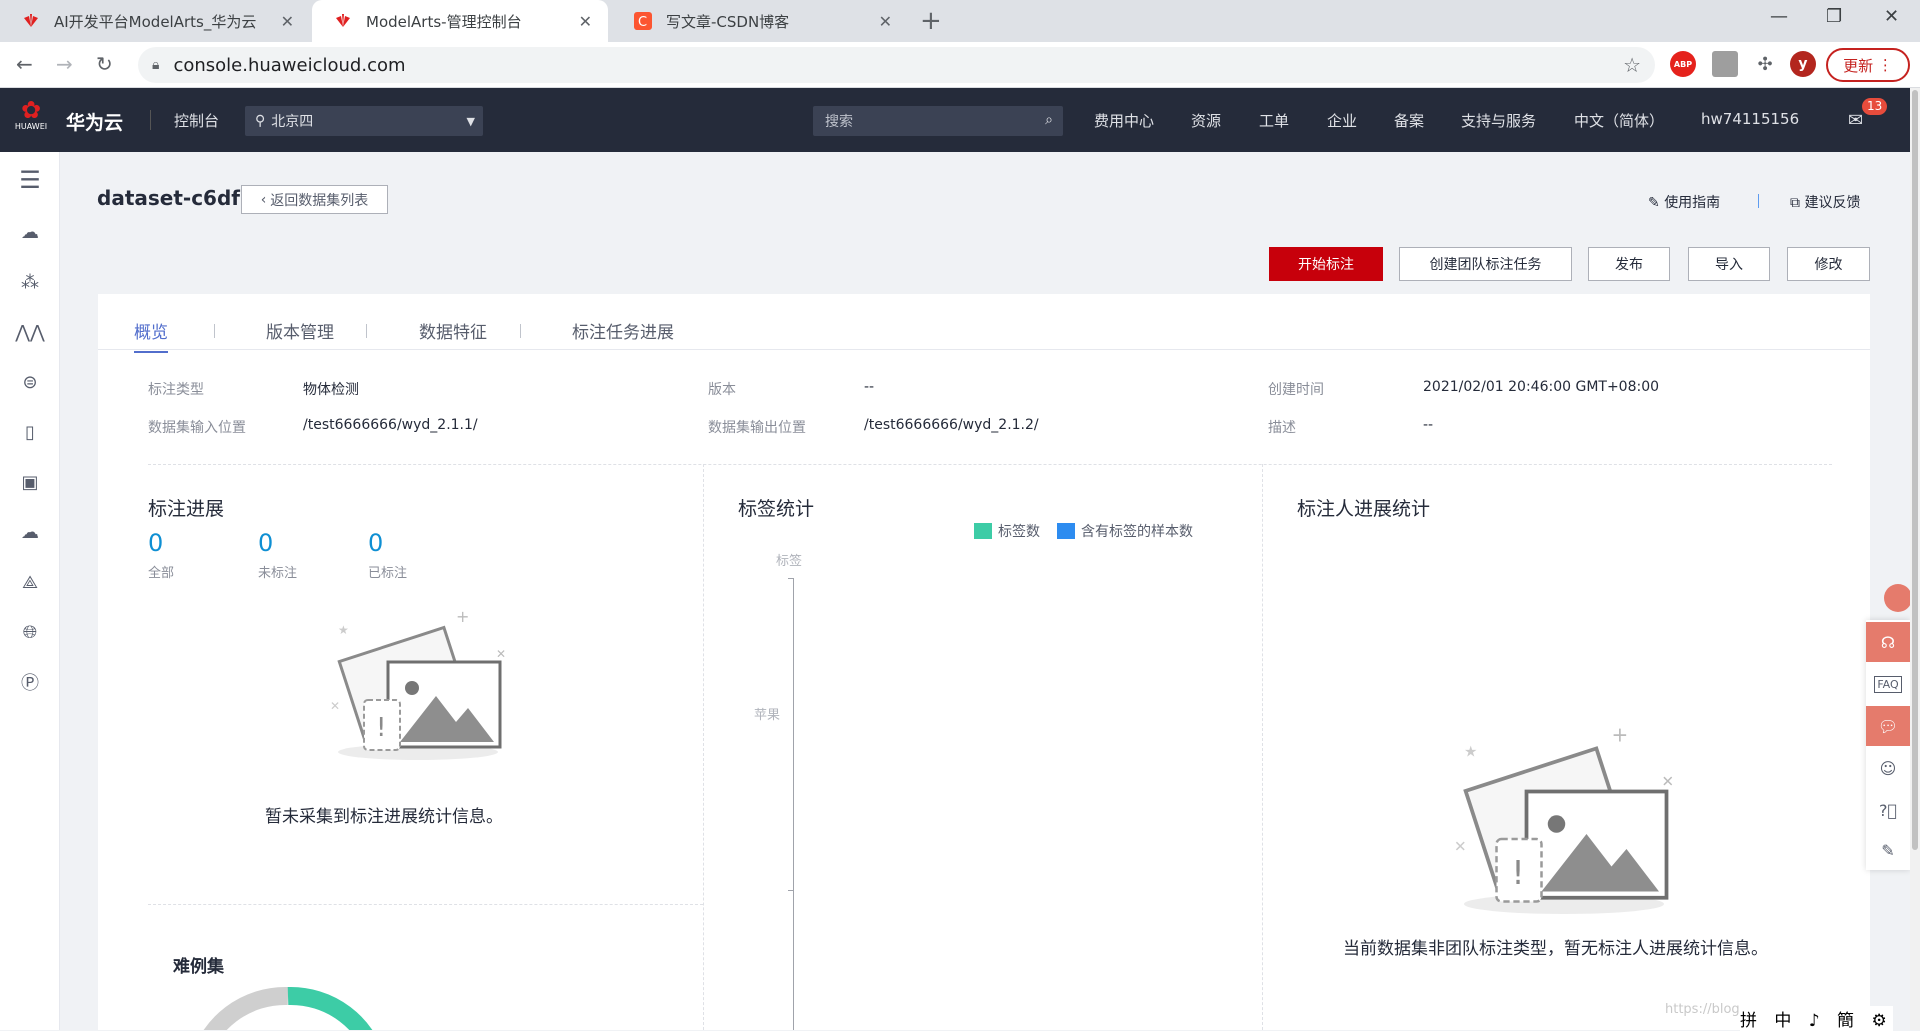  Describe the element at coordinates (30, 582) in the screenshot. I see `deploy-icon: ⟁` at that location.